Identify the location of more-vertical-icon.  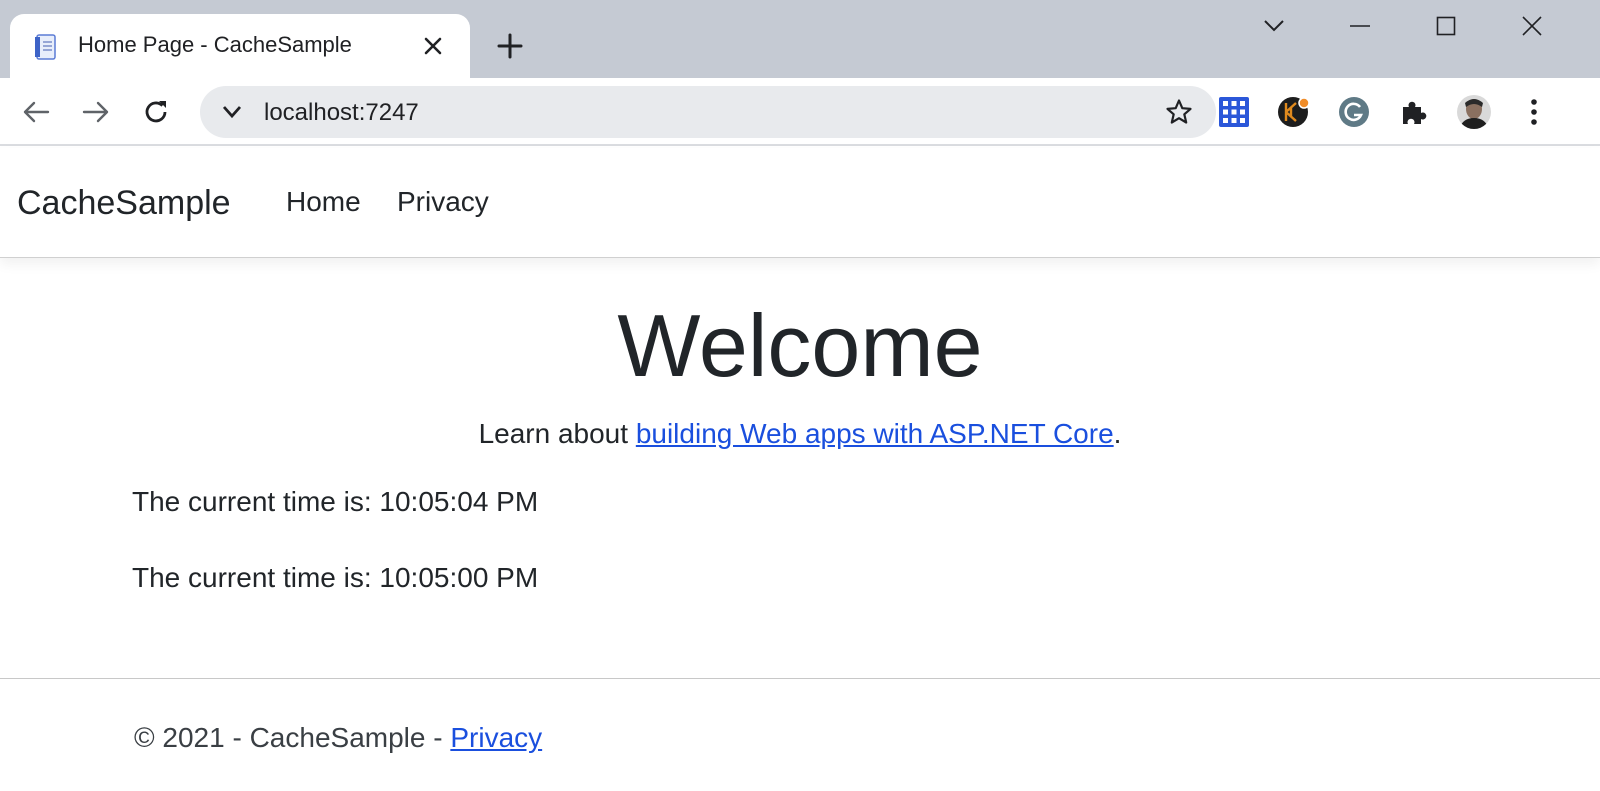
(1534, 112).